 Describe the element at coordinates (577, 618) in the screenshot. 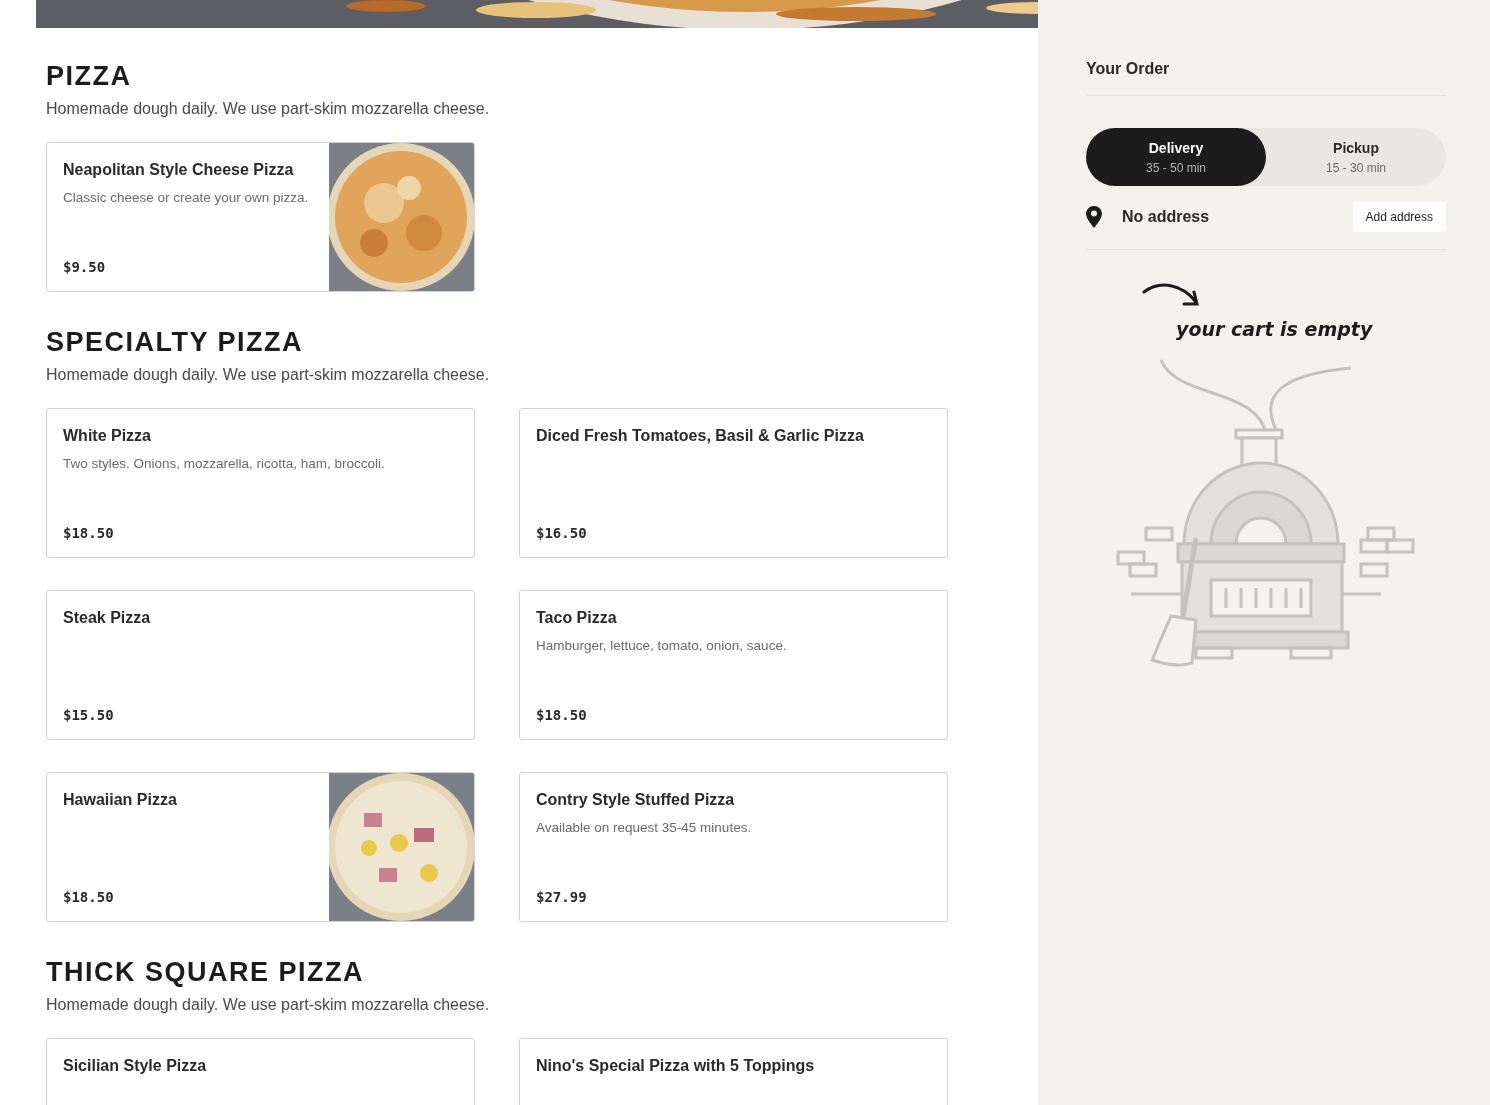

I see `item-name: Taco Pizza` at that location.